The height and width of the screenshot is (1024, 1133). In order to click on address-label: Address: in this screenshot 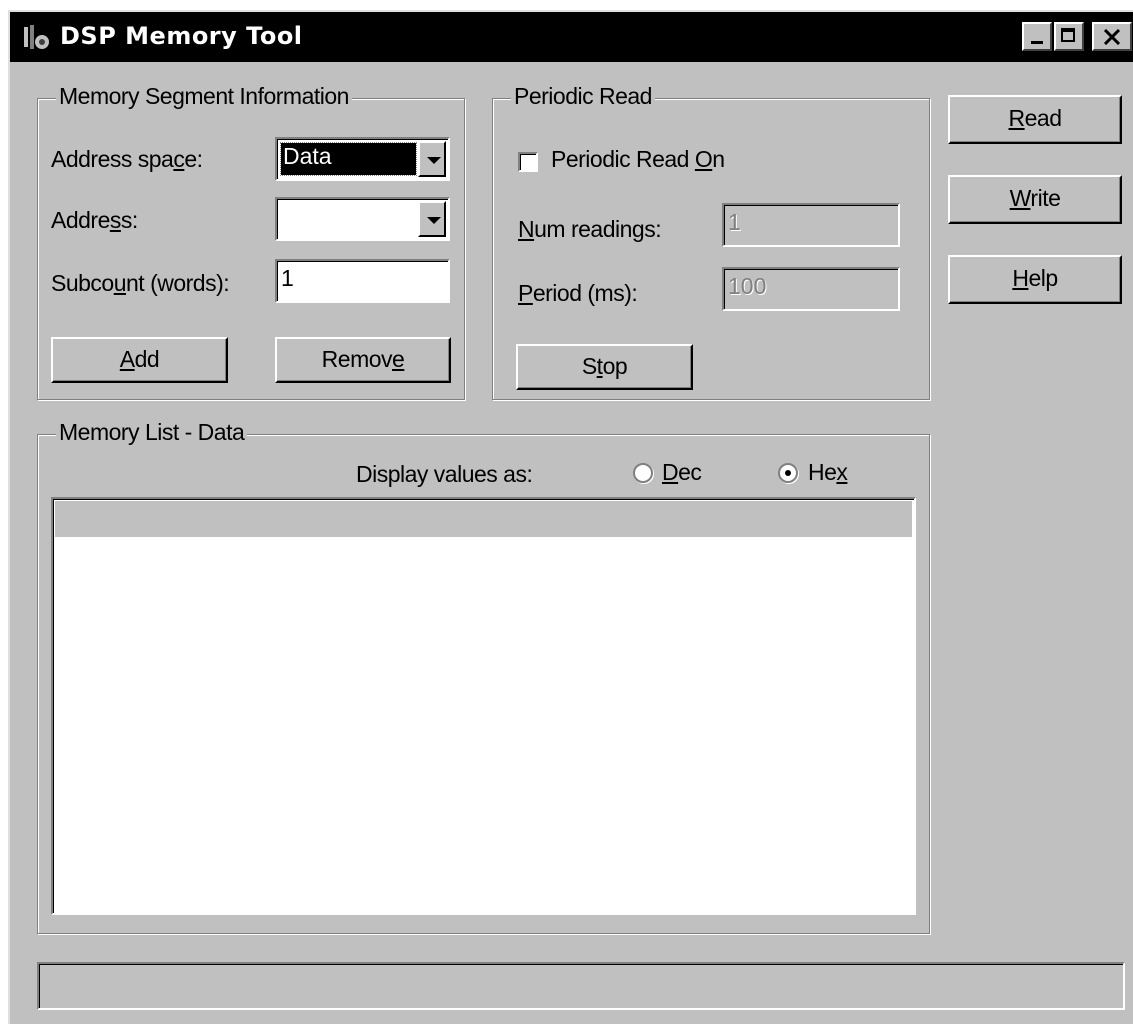, I will do `click(94, 220)`.